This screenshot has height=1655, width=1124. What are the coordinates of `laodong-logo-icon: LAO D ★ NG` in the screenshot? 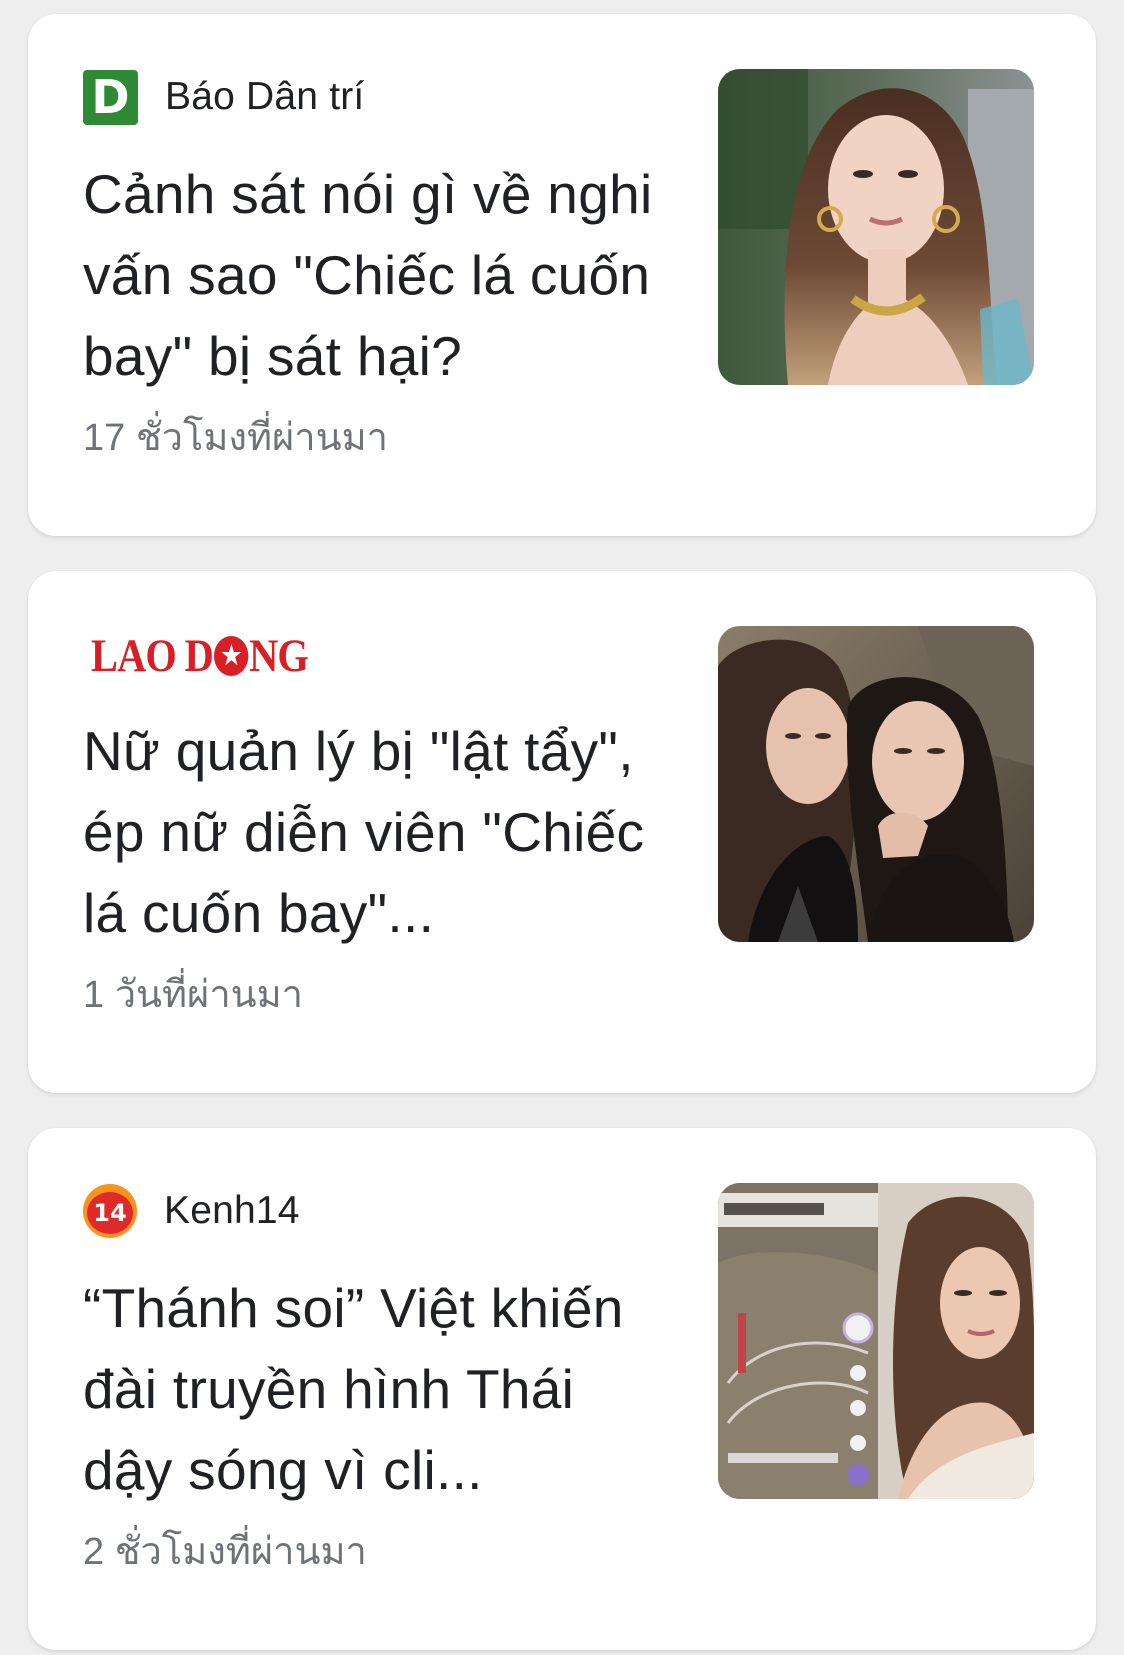 It's located at (200, 656).